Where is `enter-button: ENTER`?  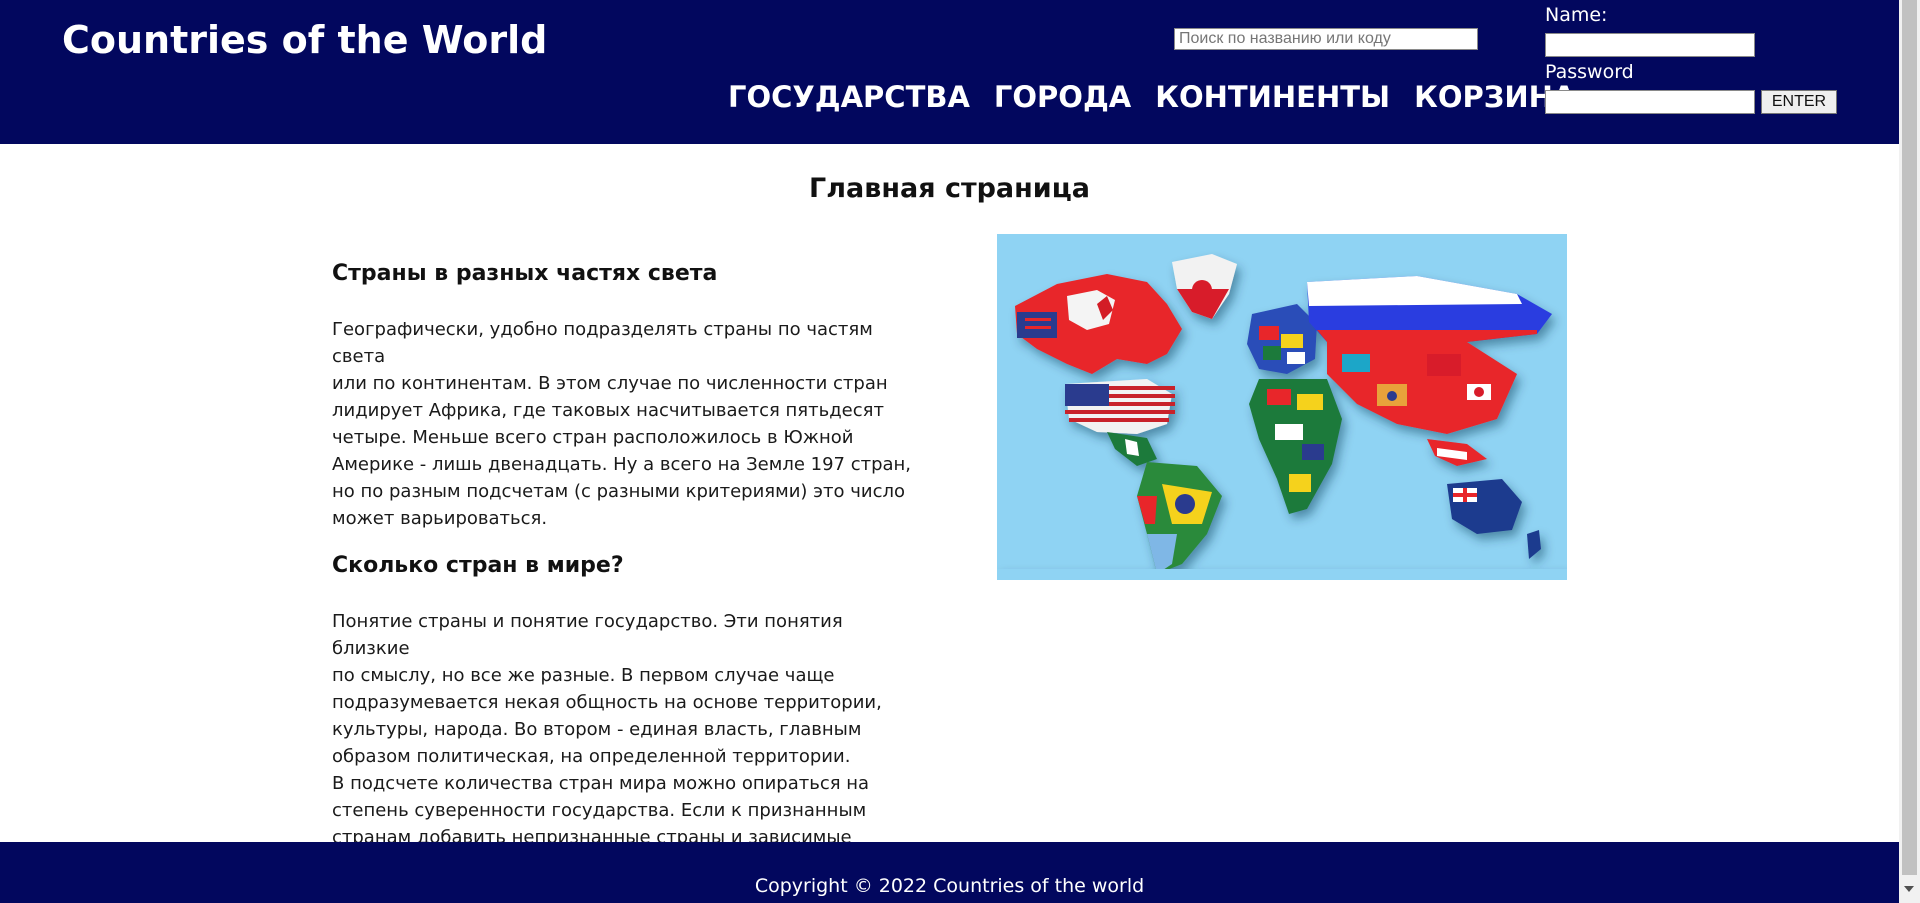 enter-button: ENTER is located at coordinates (1799, 102).